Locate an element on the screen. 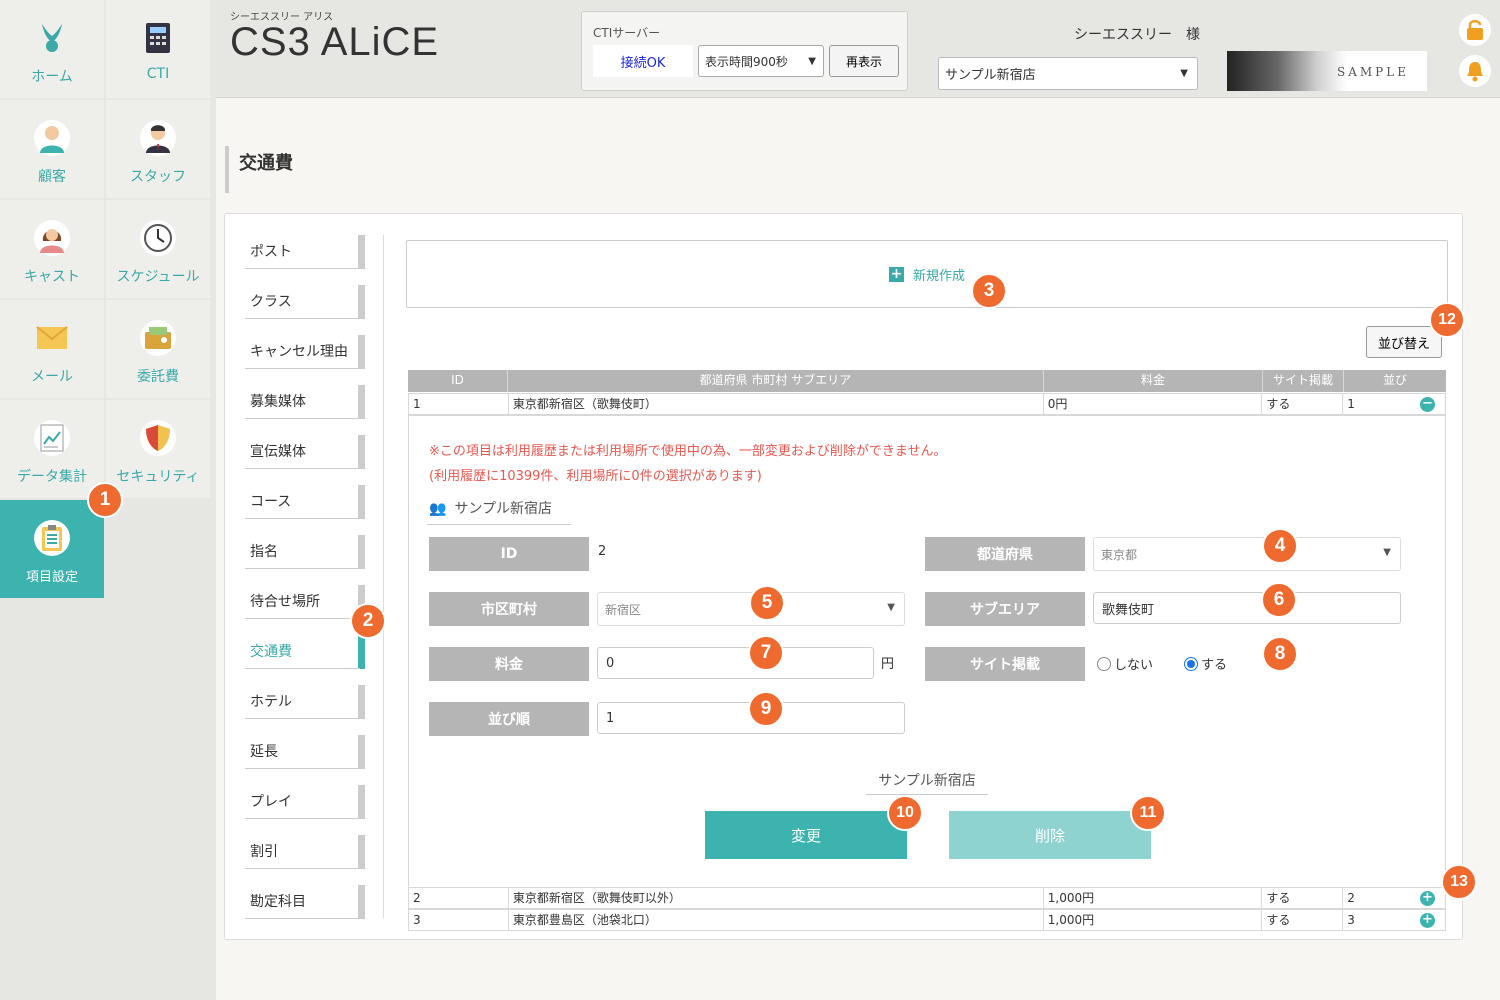  callout-badge: 6 is located at coordinates (1279, 600).